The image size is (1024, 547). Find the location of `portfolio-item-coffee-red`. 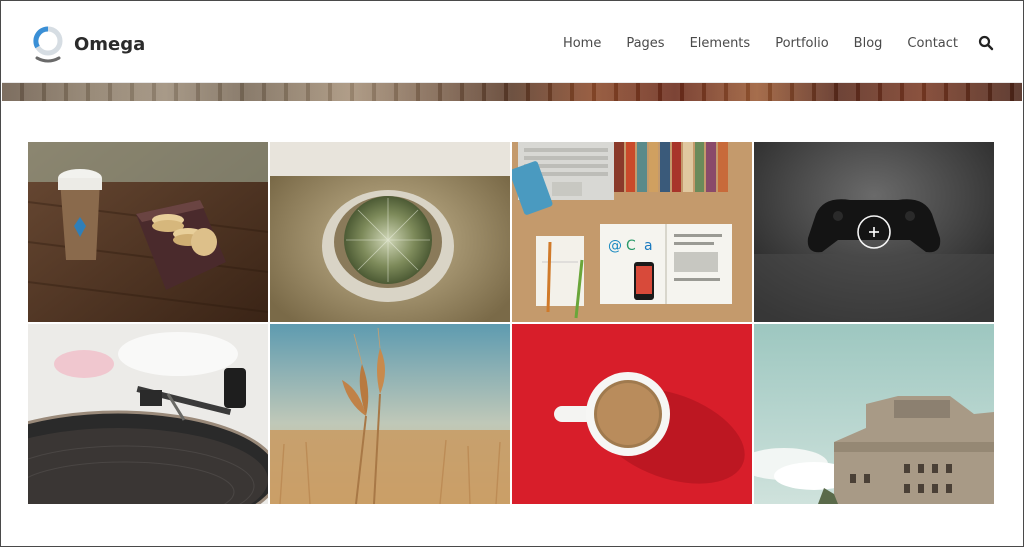

portfolio-item-coffee-red is located at coordinates (632, 414).